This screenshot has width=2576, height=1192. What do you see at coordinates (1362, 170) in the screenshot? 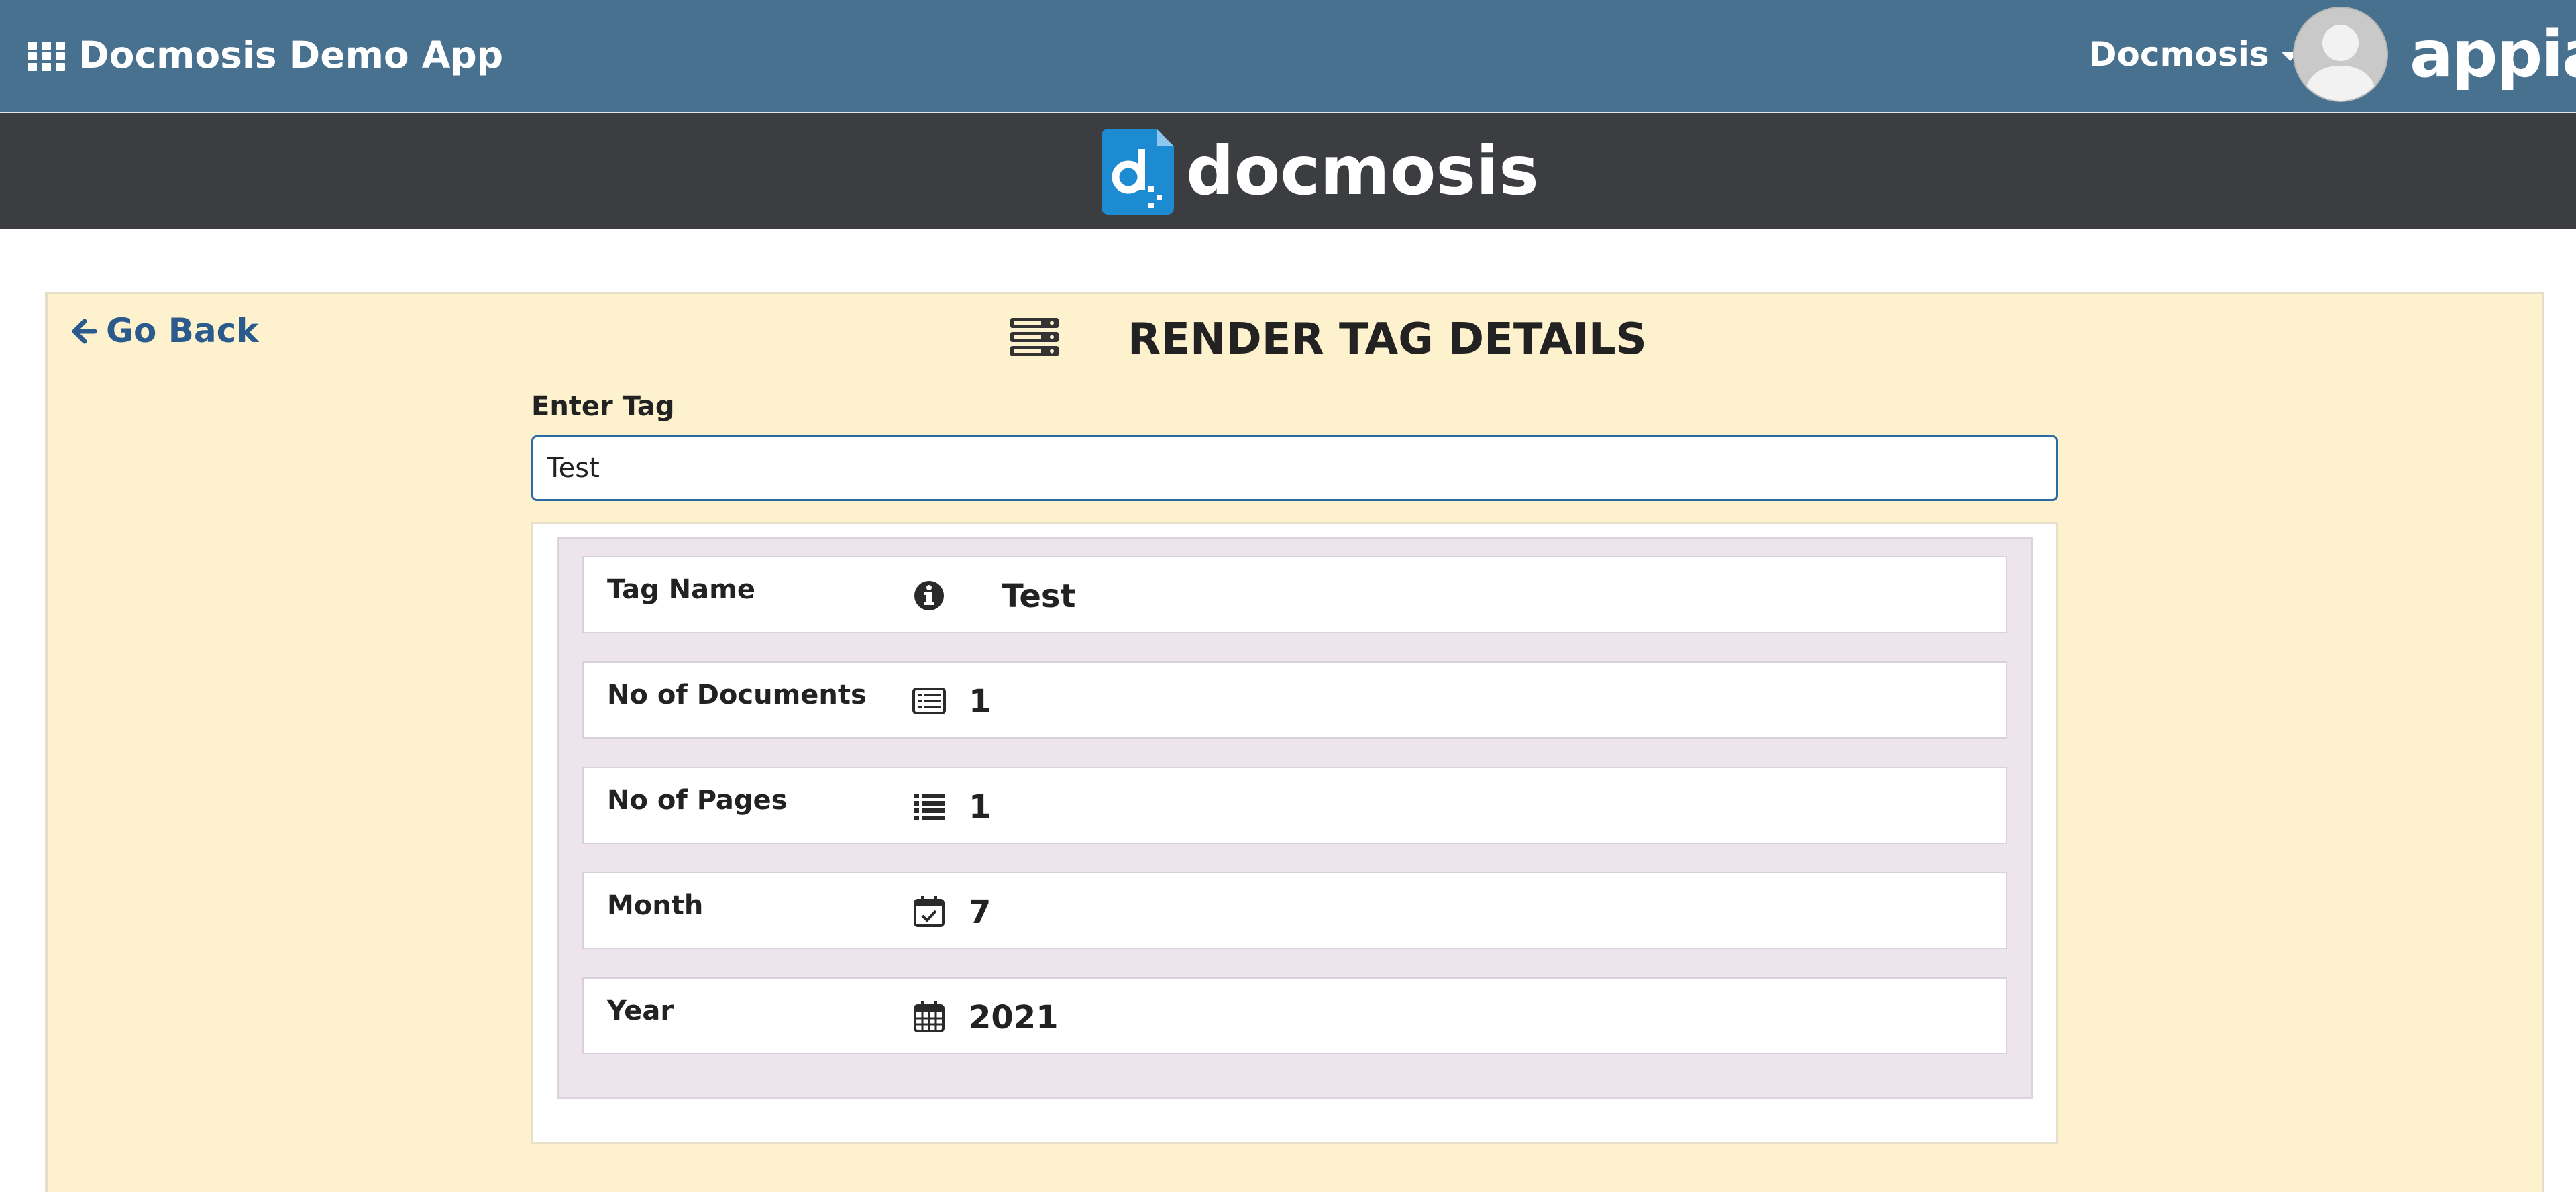
I see `brand-name: docmosis` at bounding box center [1362, 170].